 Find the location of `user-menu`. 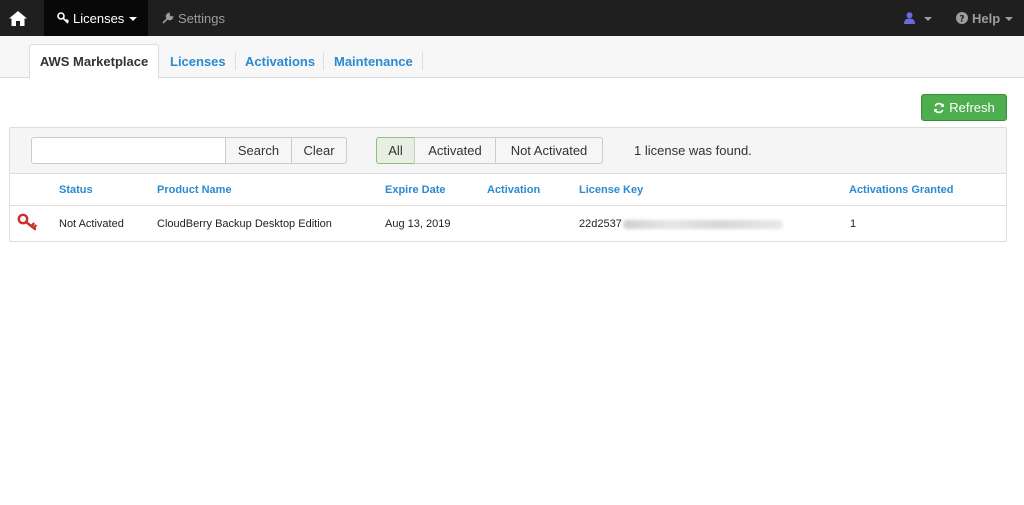

user-menu is located at coordinates (918, 18).